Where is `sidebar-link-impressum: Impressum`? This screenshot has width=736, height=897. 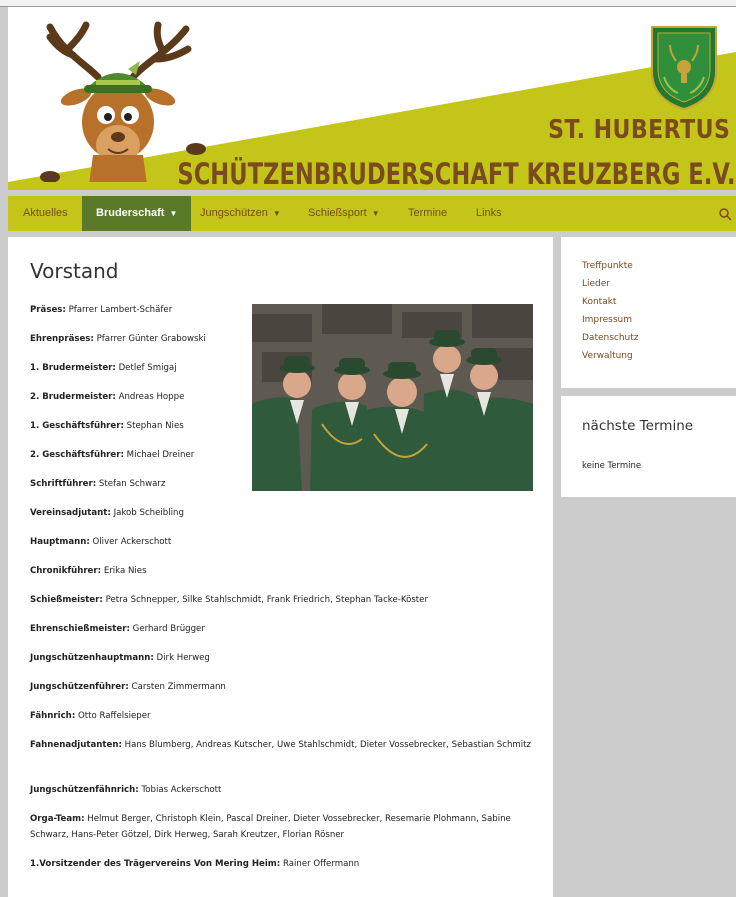 sidebar-link-impressum: Impressum is located at coordinates (607, 320).